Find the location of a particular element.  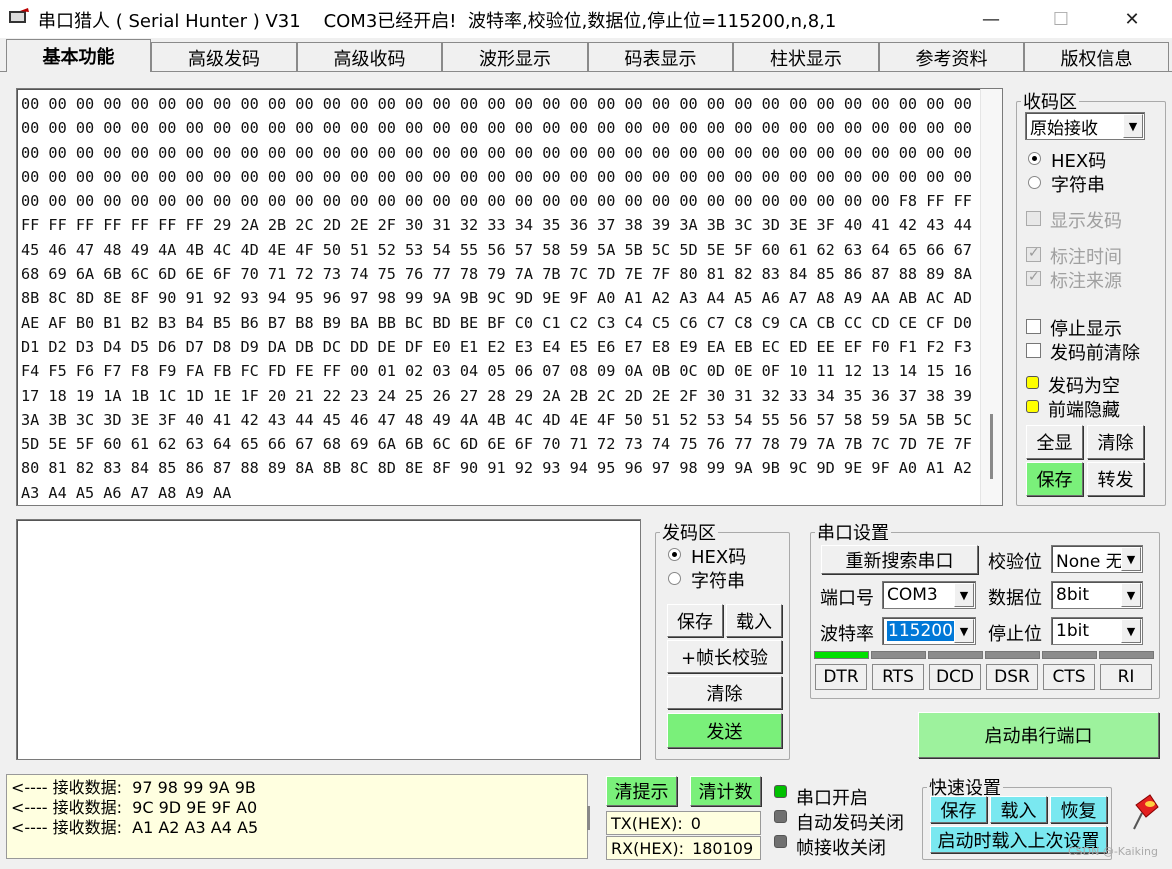

minimize-button: — is located at coordinates (991, 19).